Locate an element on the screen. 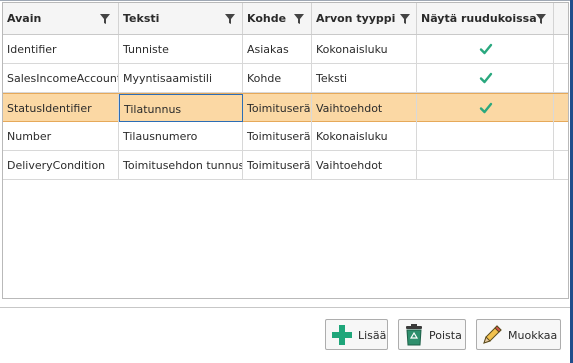 This screenshot has width=573, height=363. cell-teksti: Tilausnumero is located at coordinates (181, 136).